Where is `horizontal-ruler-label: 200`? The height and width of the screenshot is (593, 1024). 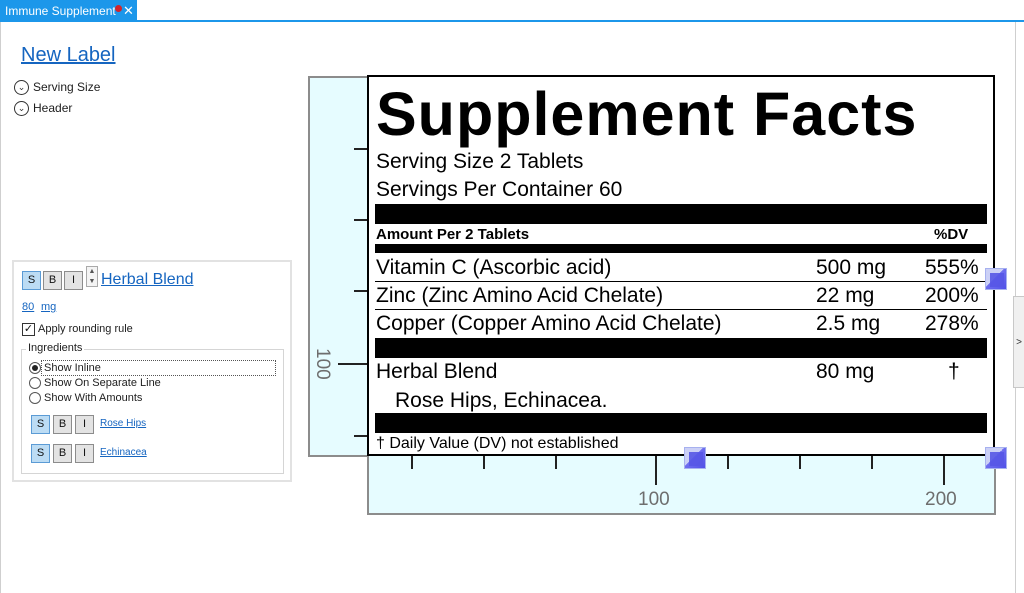 horizontal-ruler-label: 200 is located at coordinates (941, 499).